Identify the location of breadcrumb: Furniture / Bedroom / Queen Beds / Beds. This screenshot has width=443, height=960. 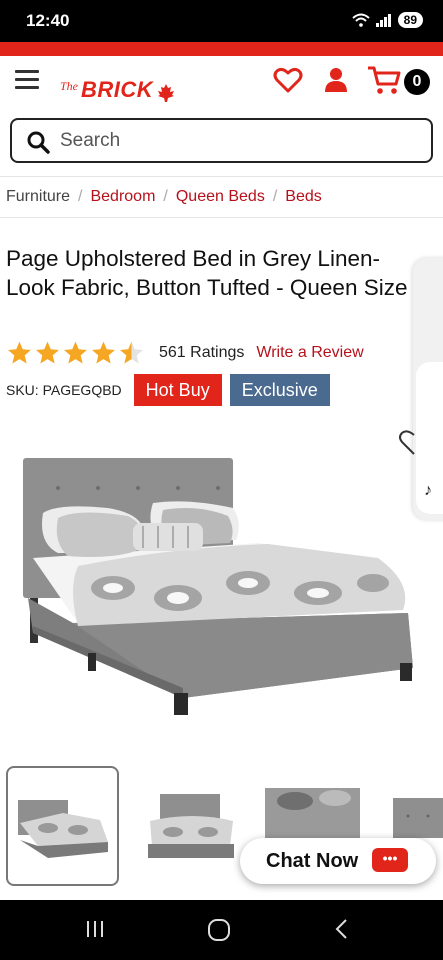
(221, 197).